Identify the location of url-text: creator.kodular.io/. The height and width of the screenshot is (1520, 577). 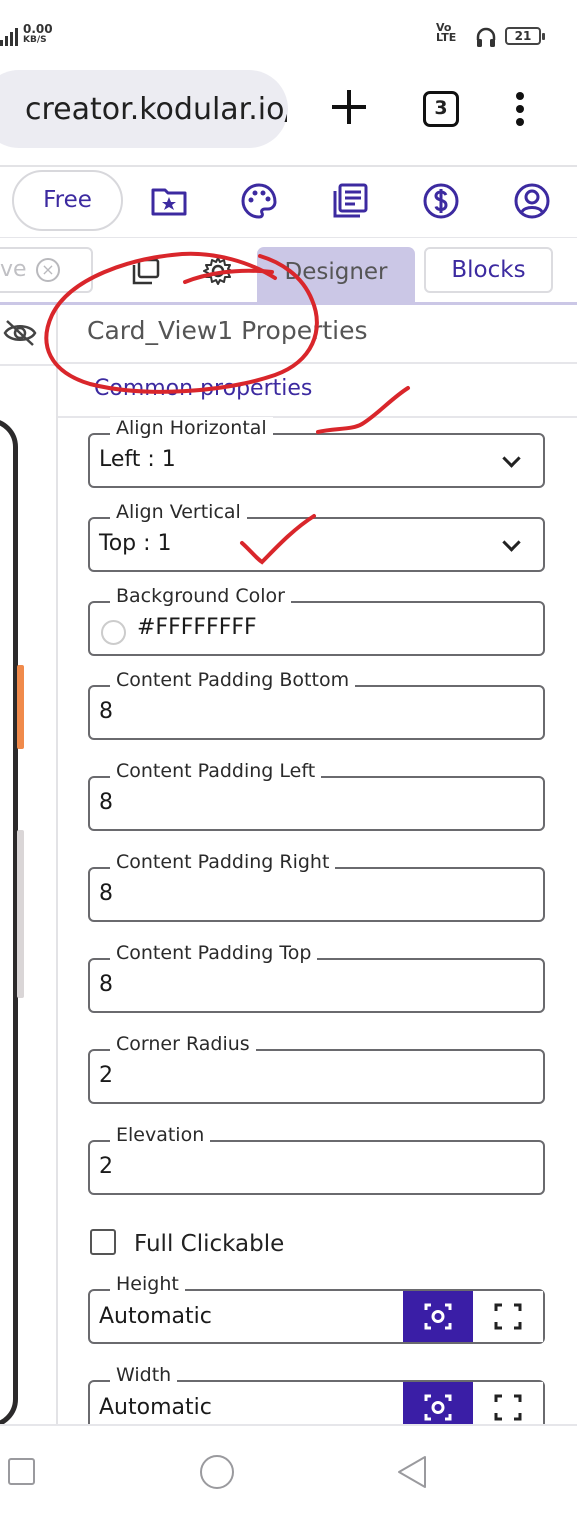
(156, 109).